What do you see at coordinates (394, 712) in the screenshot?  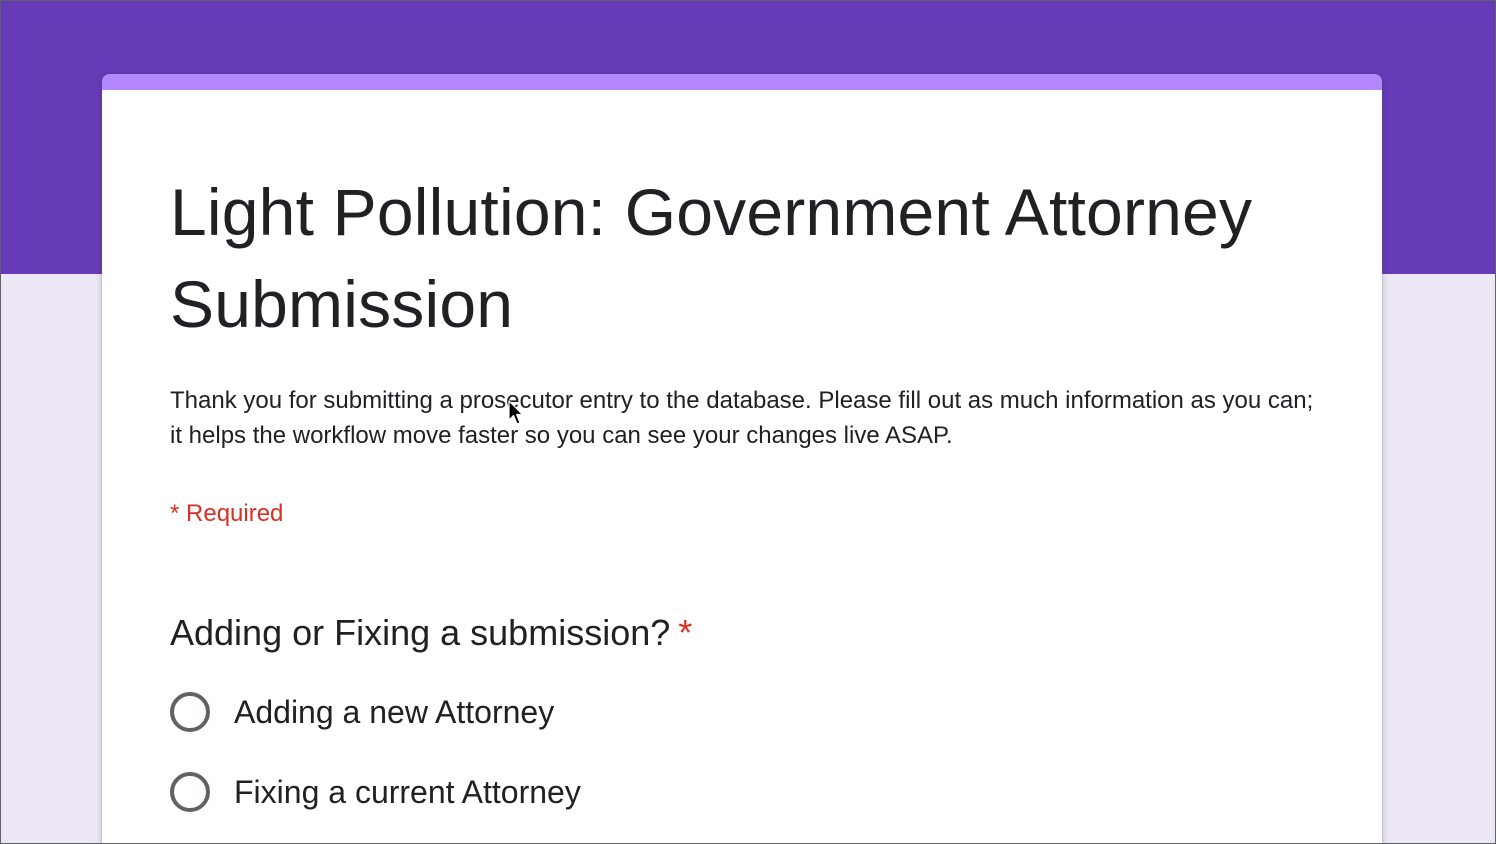 I see `option-label: Adding a new Attorney` at bounding box center [394, 712].